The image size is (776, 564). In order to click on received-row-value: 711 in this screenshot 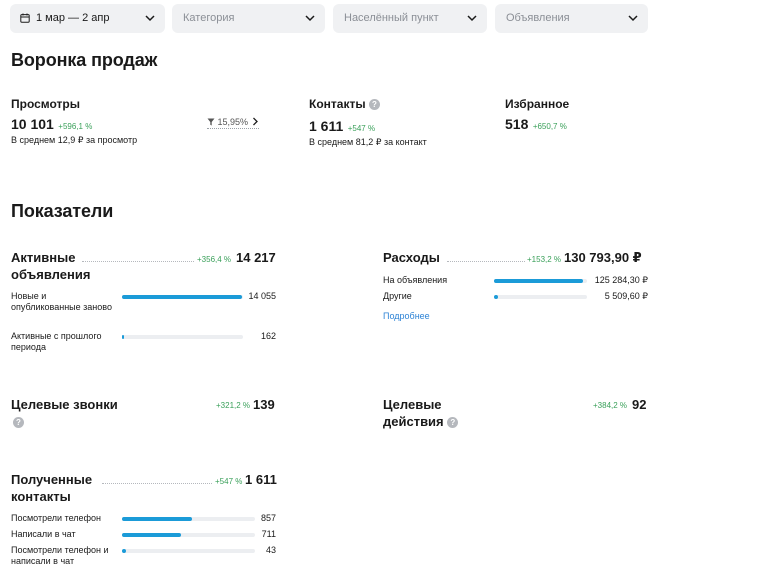, I will do `click(268, 534)`.